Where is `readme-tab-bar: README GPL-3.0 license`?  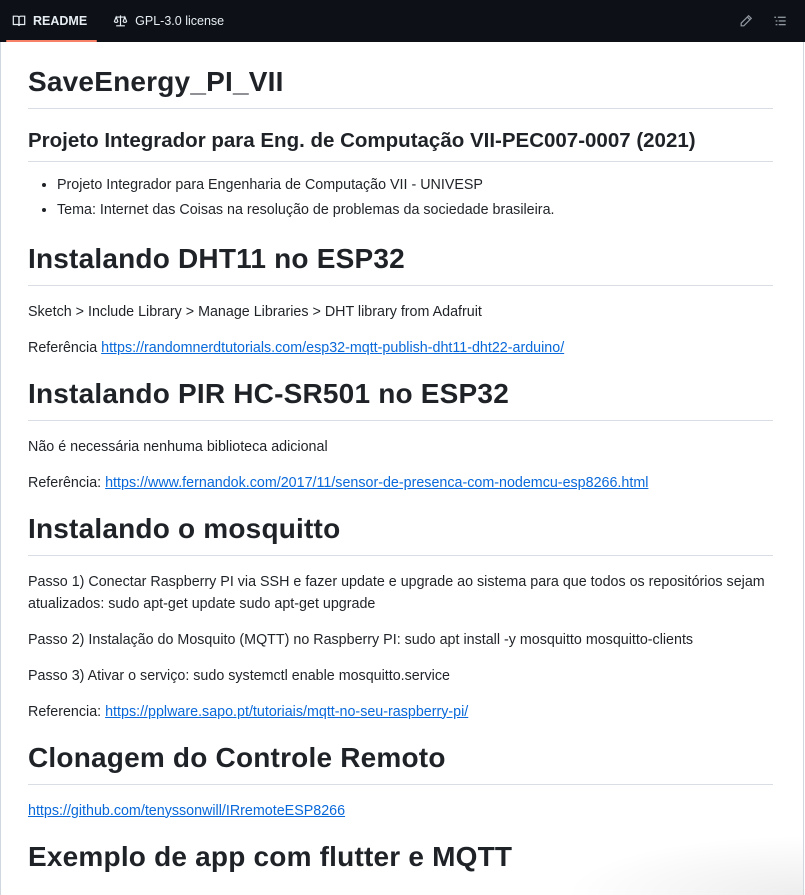
readme-tab-bar: README GPL-3.0 license is located at coordinates (402, 21).